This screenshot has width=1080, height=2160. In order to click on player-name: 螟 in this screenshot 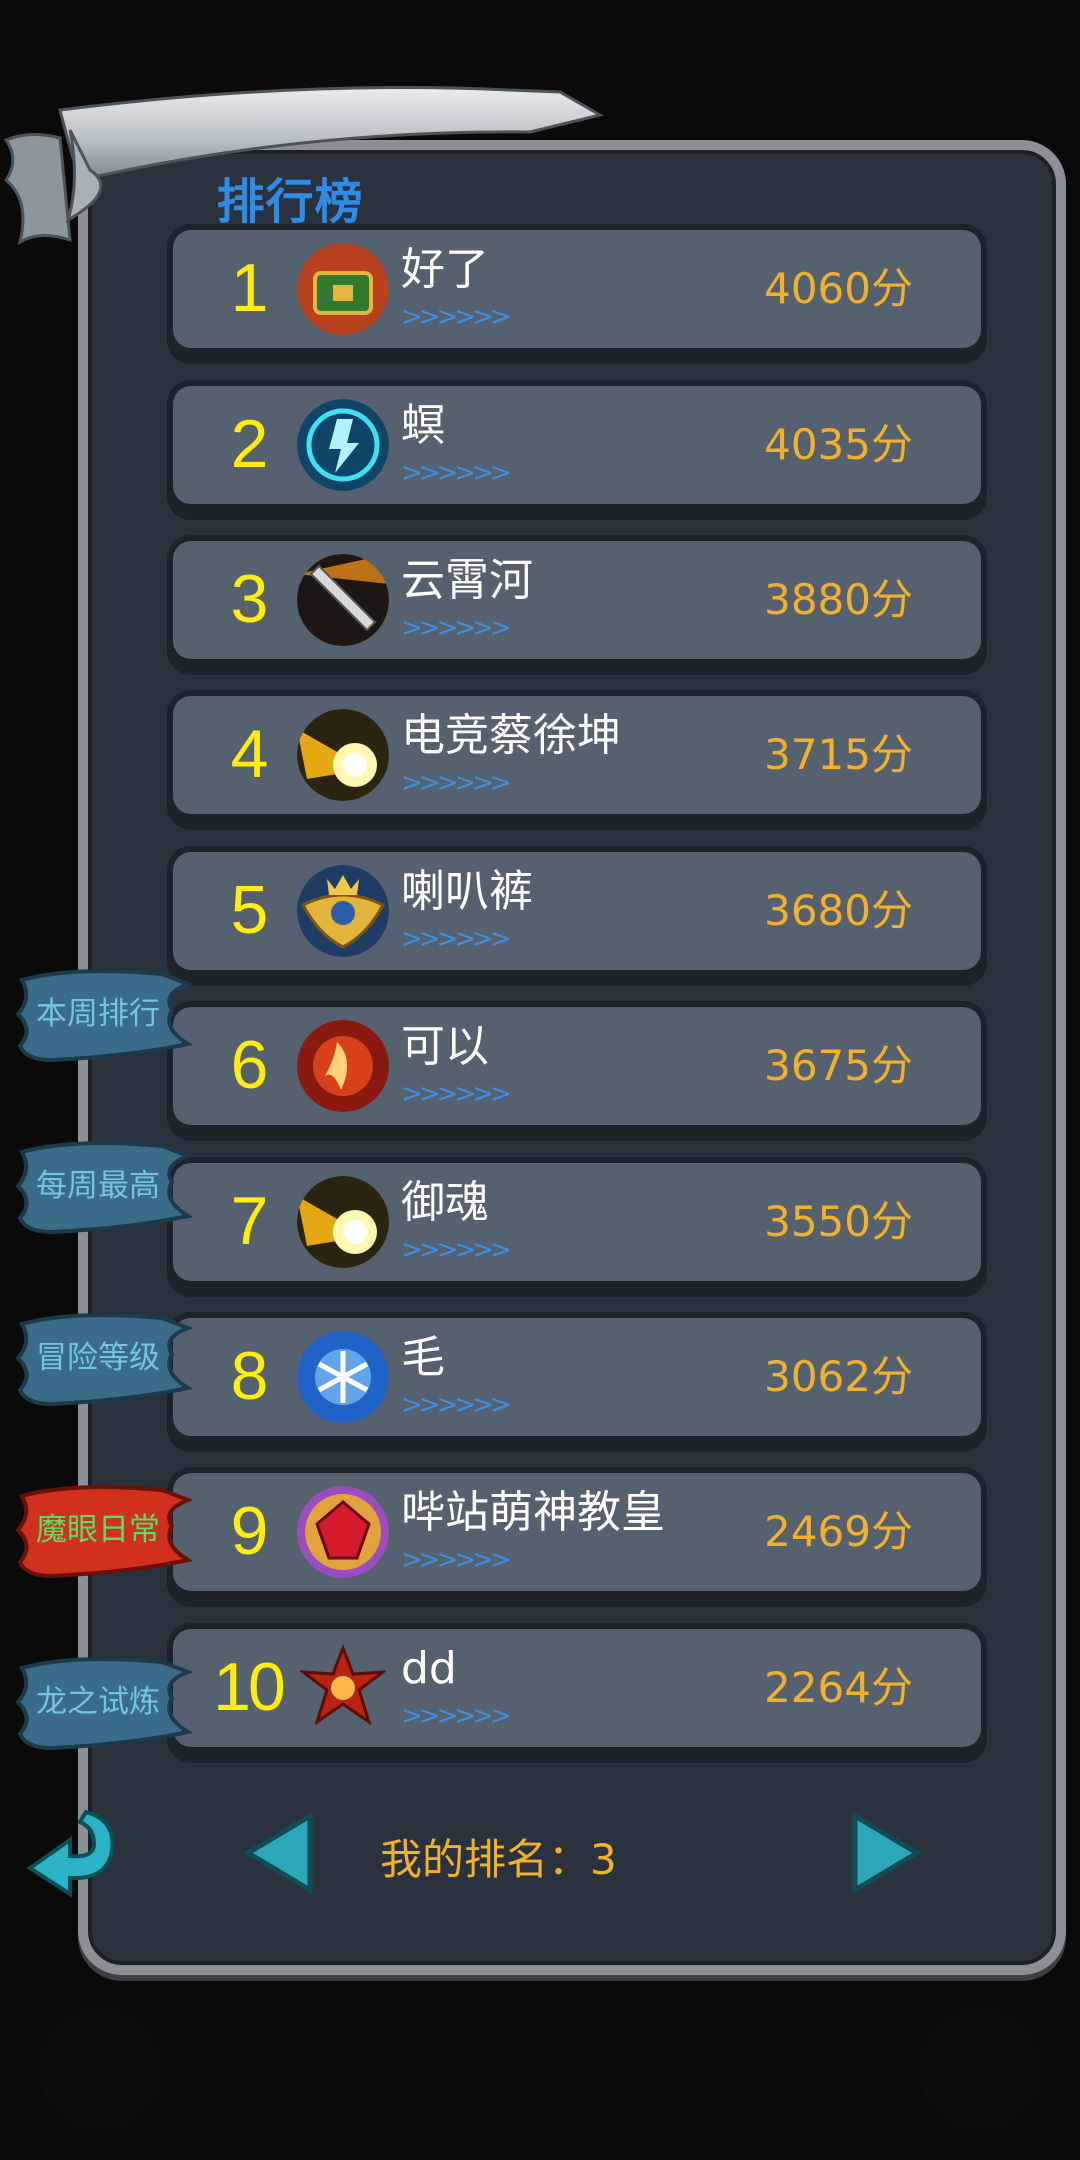, I will do `click(423, 425)`.